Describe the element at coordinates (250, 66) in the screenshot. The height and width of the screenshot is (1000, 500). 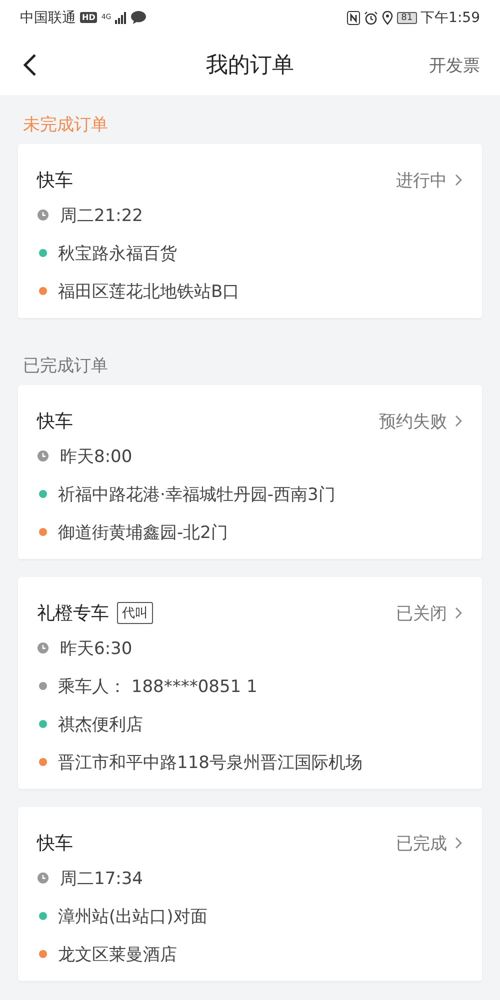
I see `page-title: 我的订单` at that location.